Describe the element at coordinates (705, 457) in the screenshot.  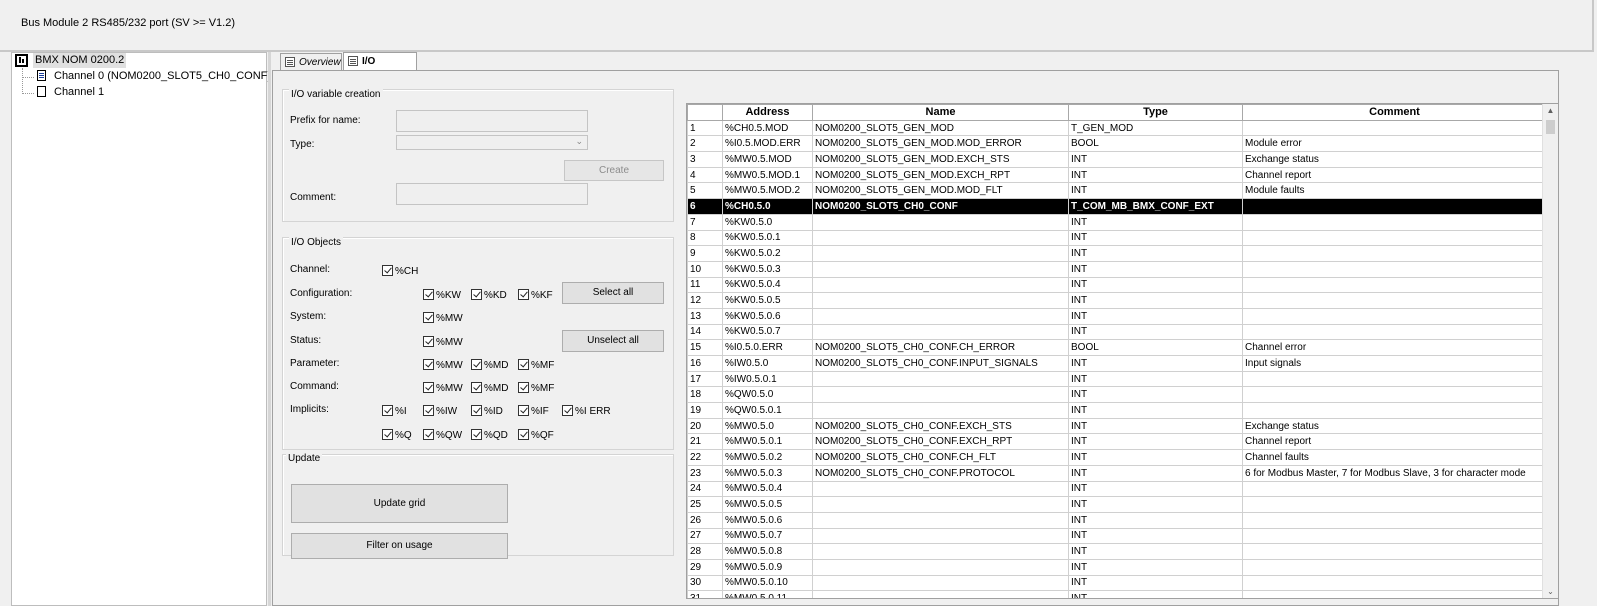
I see `cell-rownum: 22` at that location.